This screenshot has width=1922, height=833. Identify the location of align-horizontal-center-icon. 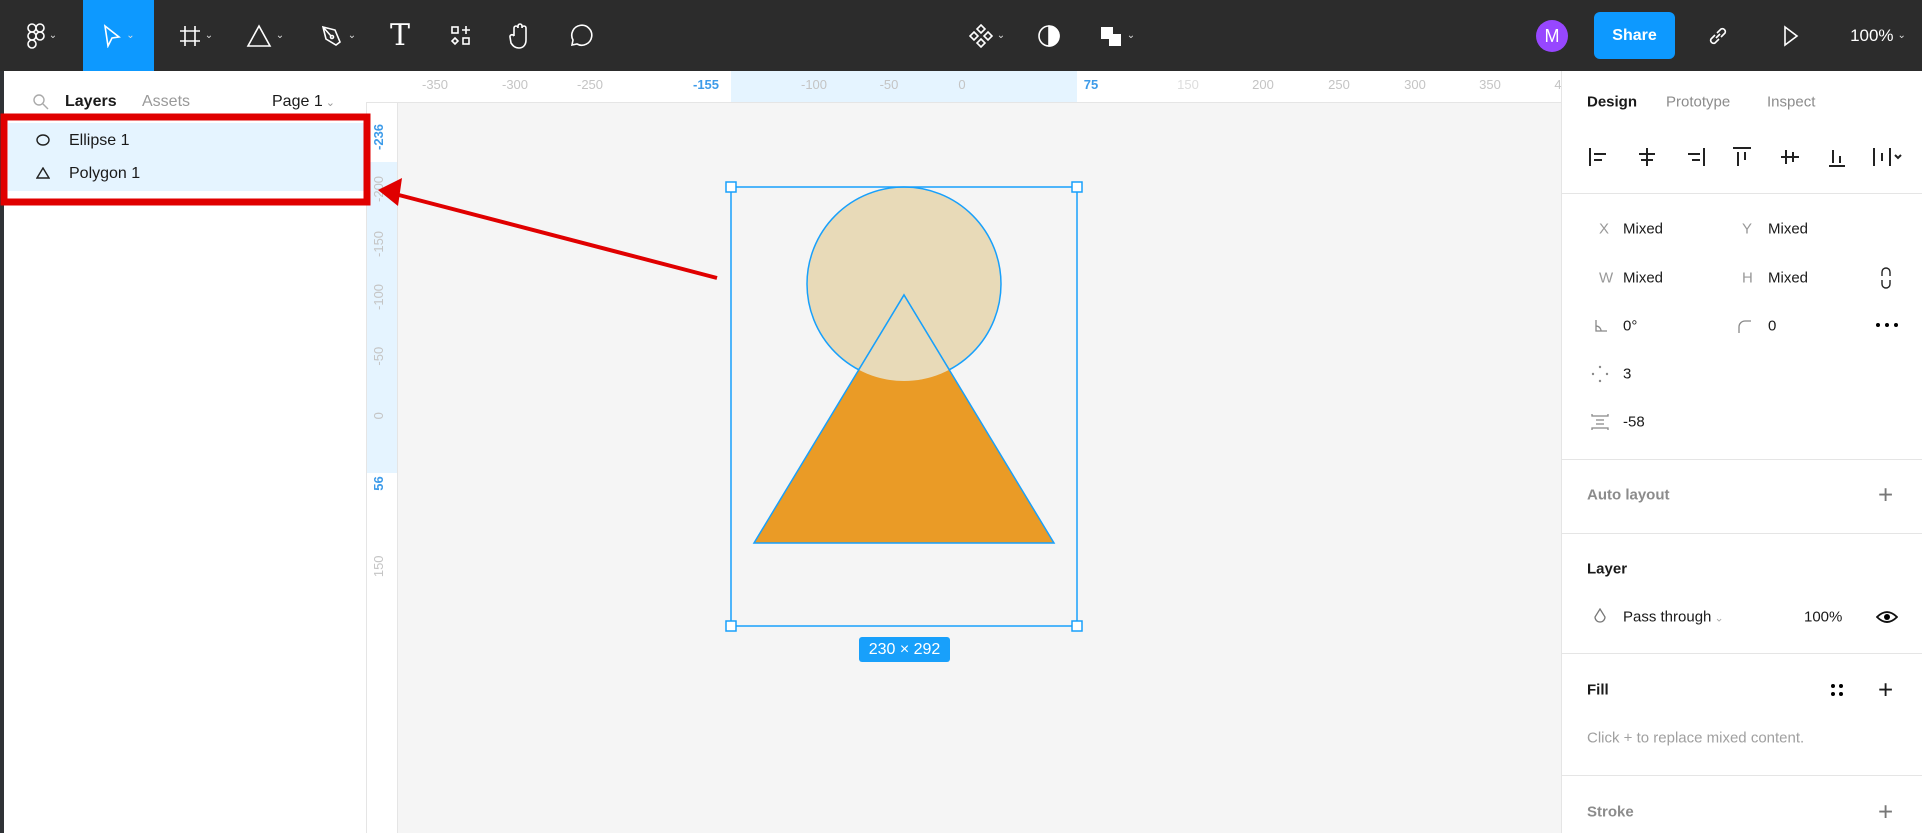
(1647, 157).